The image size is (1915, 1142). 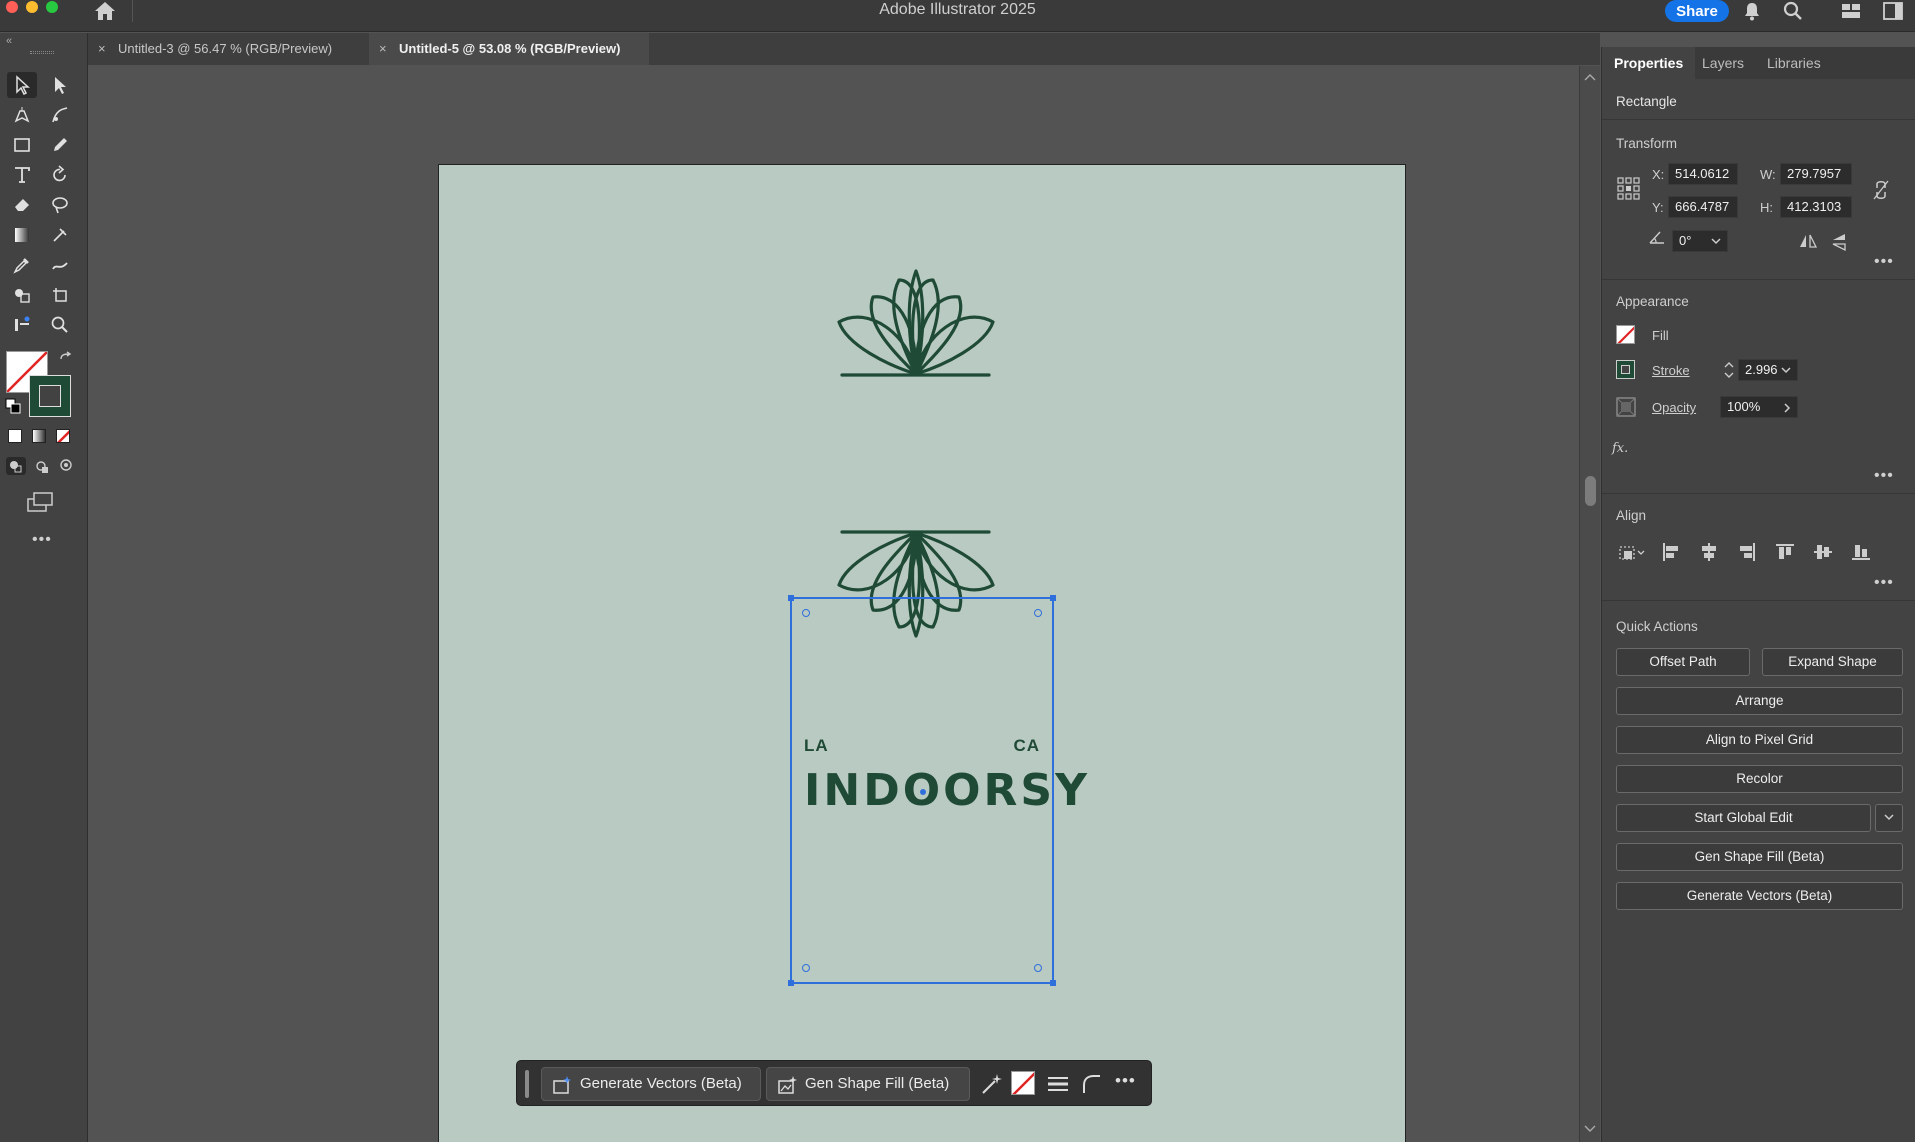 What do you see at coordinates (66, 359) in the screenshot?
I see `swap-fill-stroke-icon` at bounding box center [66, 359].